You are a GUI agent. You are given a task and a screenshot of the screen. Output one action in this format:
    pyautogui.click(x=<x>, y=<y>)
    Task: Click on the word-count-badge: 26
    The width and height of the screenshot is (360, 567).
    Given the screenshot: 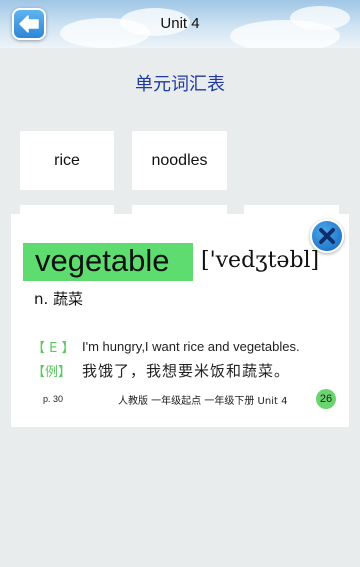 What is the action you would take?
    pyautogui.click(x=326, y=399)
    